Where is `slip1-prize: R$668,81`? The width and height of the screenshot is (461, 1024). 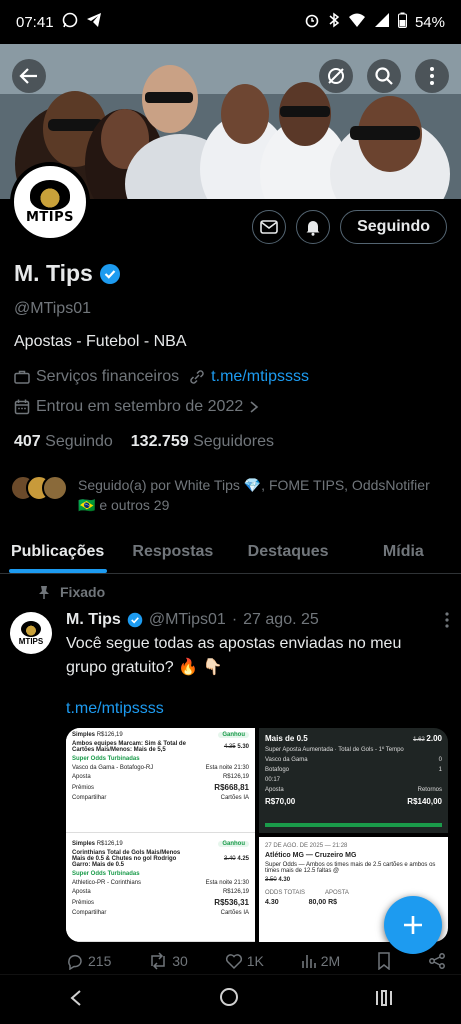
slip1-prize: R$668,81 is located at coordinates (231, 787).